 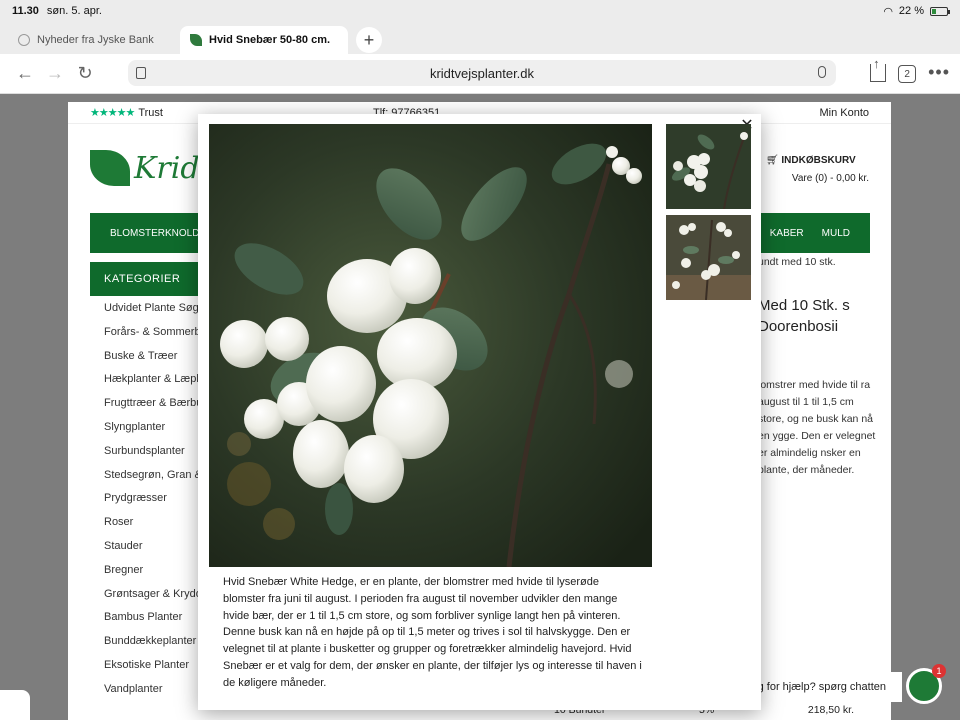 I want to click on tab-label: Hvid Snebær 50-80 cm., so click(x=270, y=40).